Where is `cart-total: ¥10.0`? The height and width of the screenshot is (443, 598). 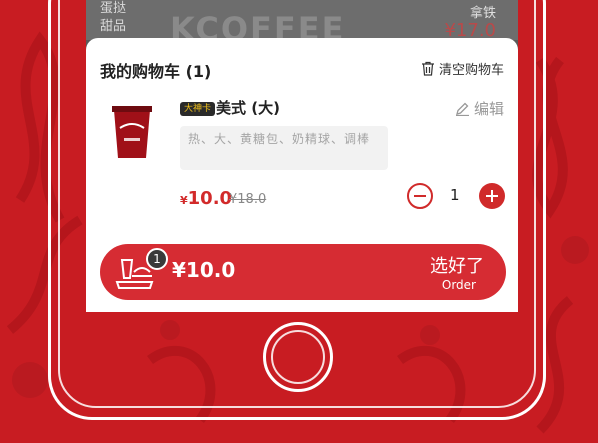 cart-total: ¥10.0 is located at coordinates (204, 270).